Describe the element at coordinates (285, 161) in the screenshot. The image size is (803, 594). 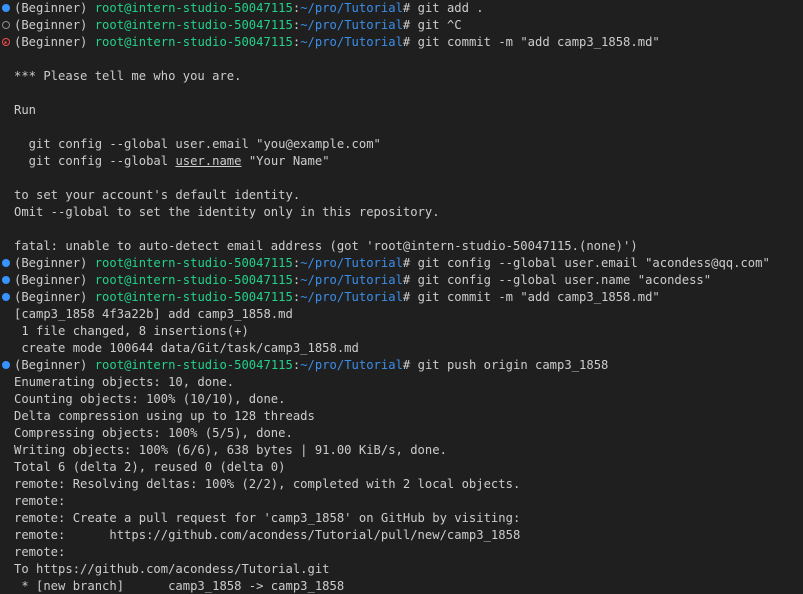
I see `output-text: "Your Name"` at that location.